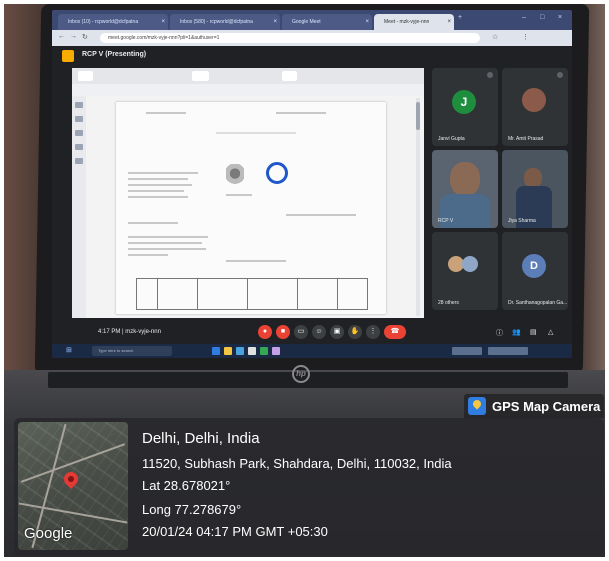  What do you see at coordinates (216, 351) in the screenshot?
I see `edge-icon` at bounding box center [216, 351].